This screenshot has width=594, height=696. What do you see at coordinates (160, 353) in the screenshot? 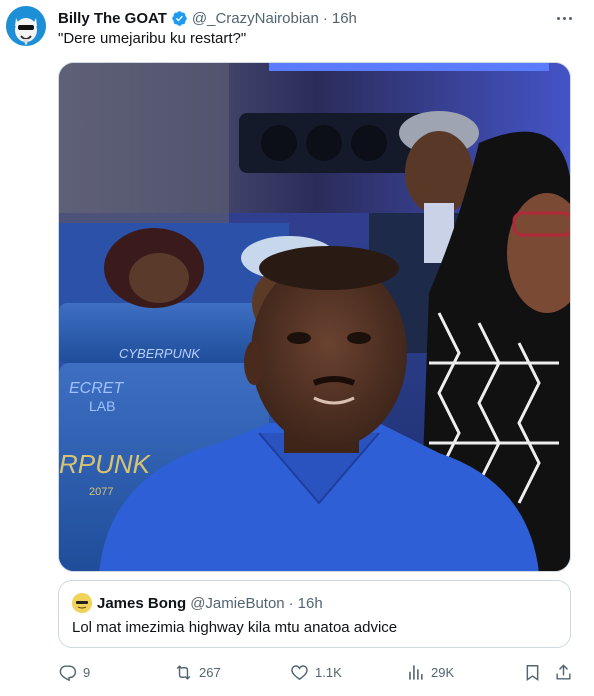
I see `svg-text: CYBERPUNK` at bounding box center [160, 353].